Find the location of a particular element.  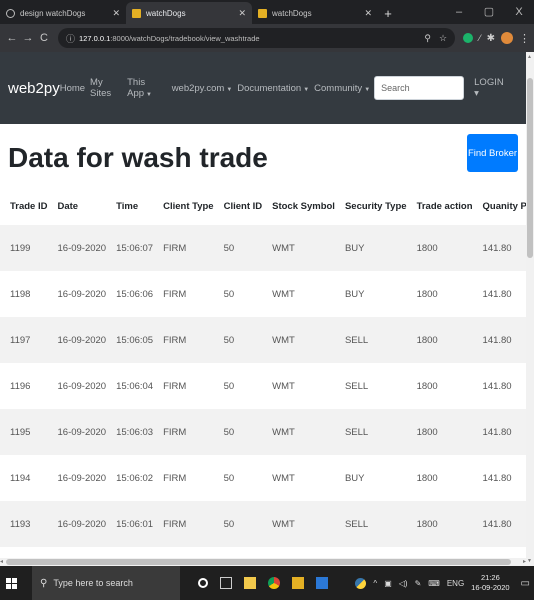

find-broker-button: Find Broker is located at coordinates (492, 153).